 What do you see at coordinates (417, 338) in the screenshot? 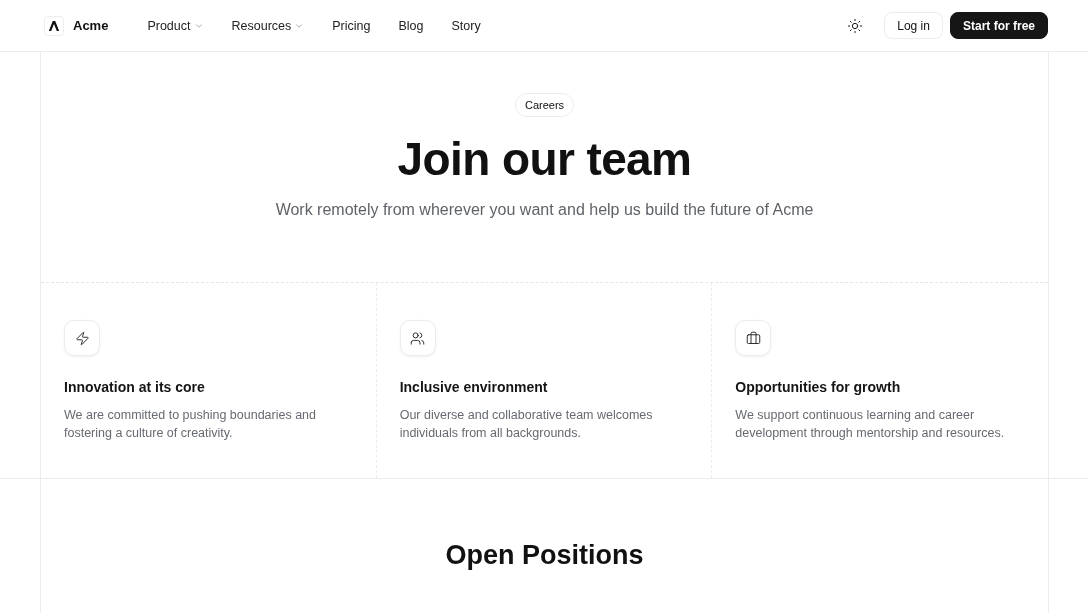
I see `people-icon` at bounding box center [417, 338].